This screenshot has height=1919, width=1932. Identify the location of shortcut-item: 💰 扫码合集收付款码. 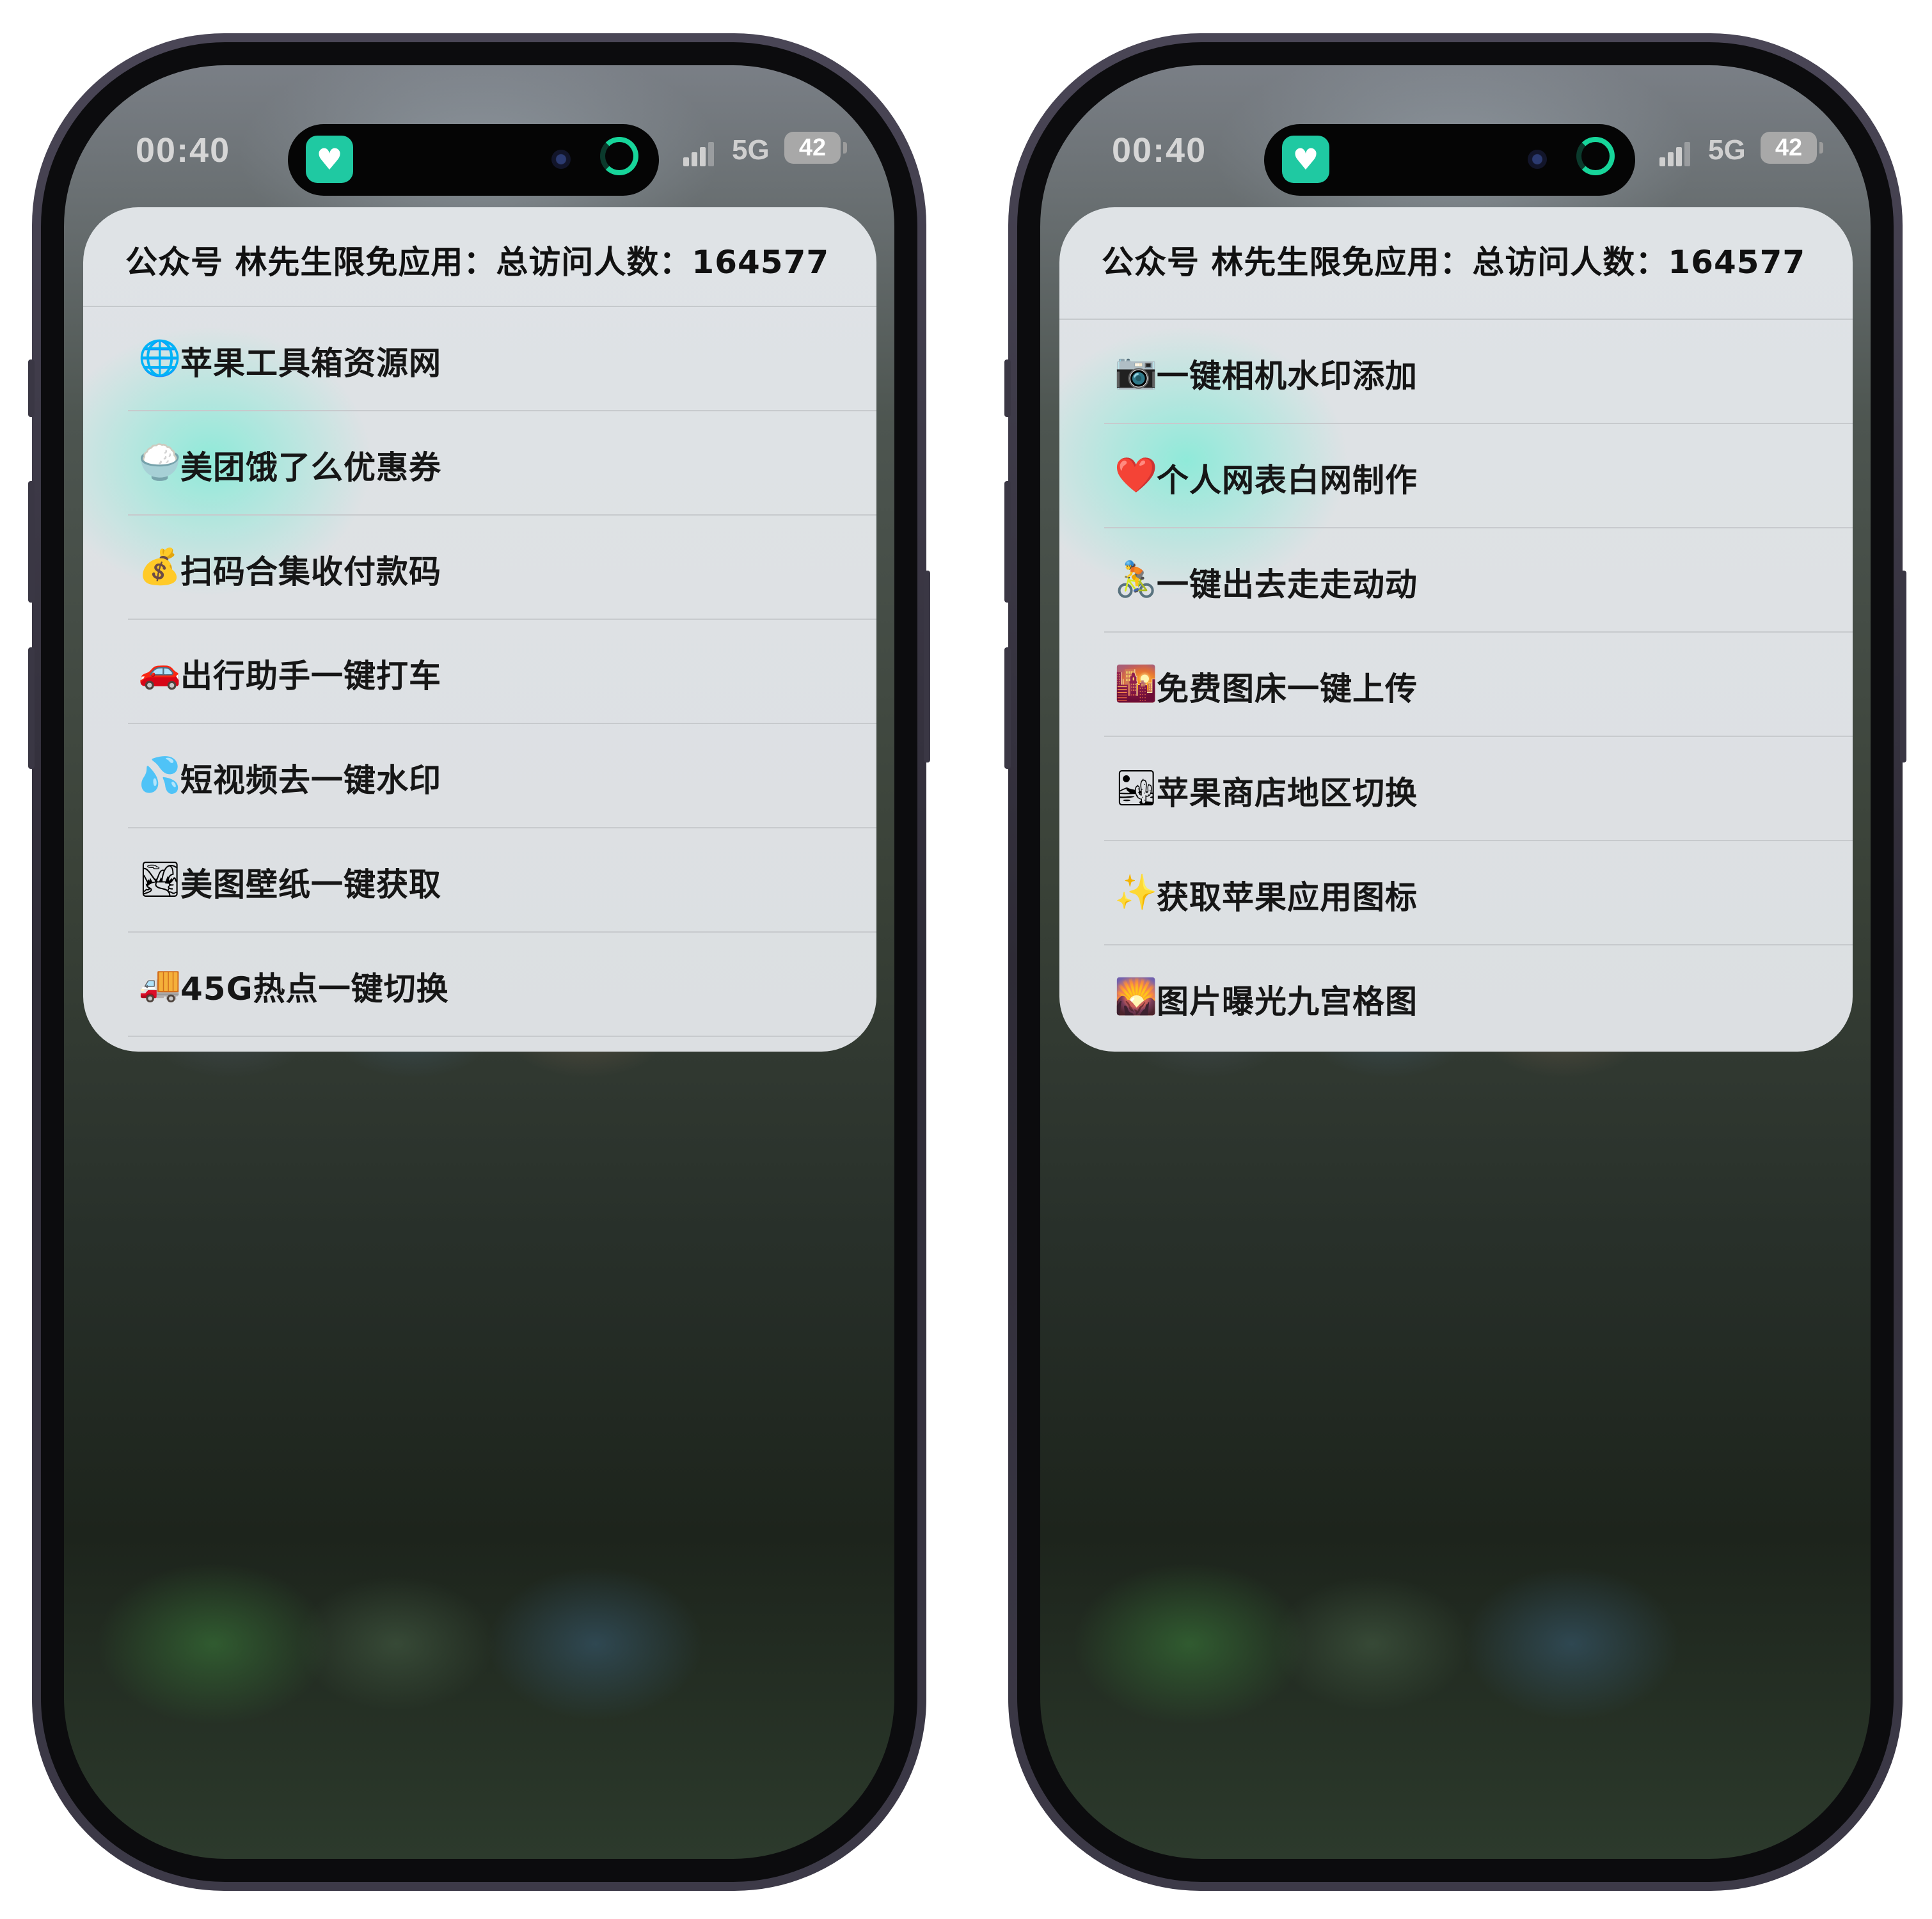
(502, 568).